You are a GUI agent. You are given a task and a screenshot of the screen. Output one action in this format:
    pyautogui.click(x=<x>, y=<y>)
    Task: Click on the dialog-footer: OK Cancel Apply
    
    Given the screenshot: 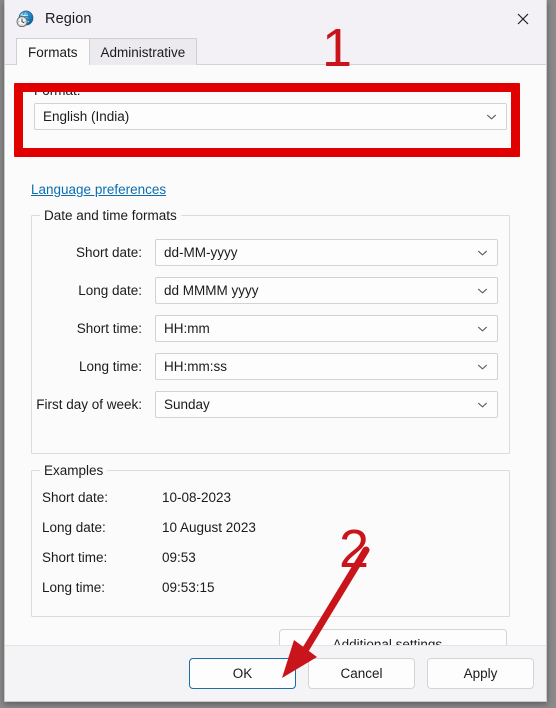 What is the action you would take?
    pyautogui.click(x=275, y=673)
    